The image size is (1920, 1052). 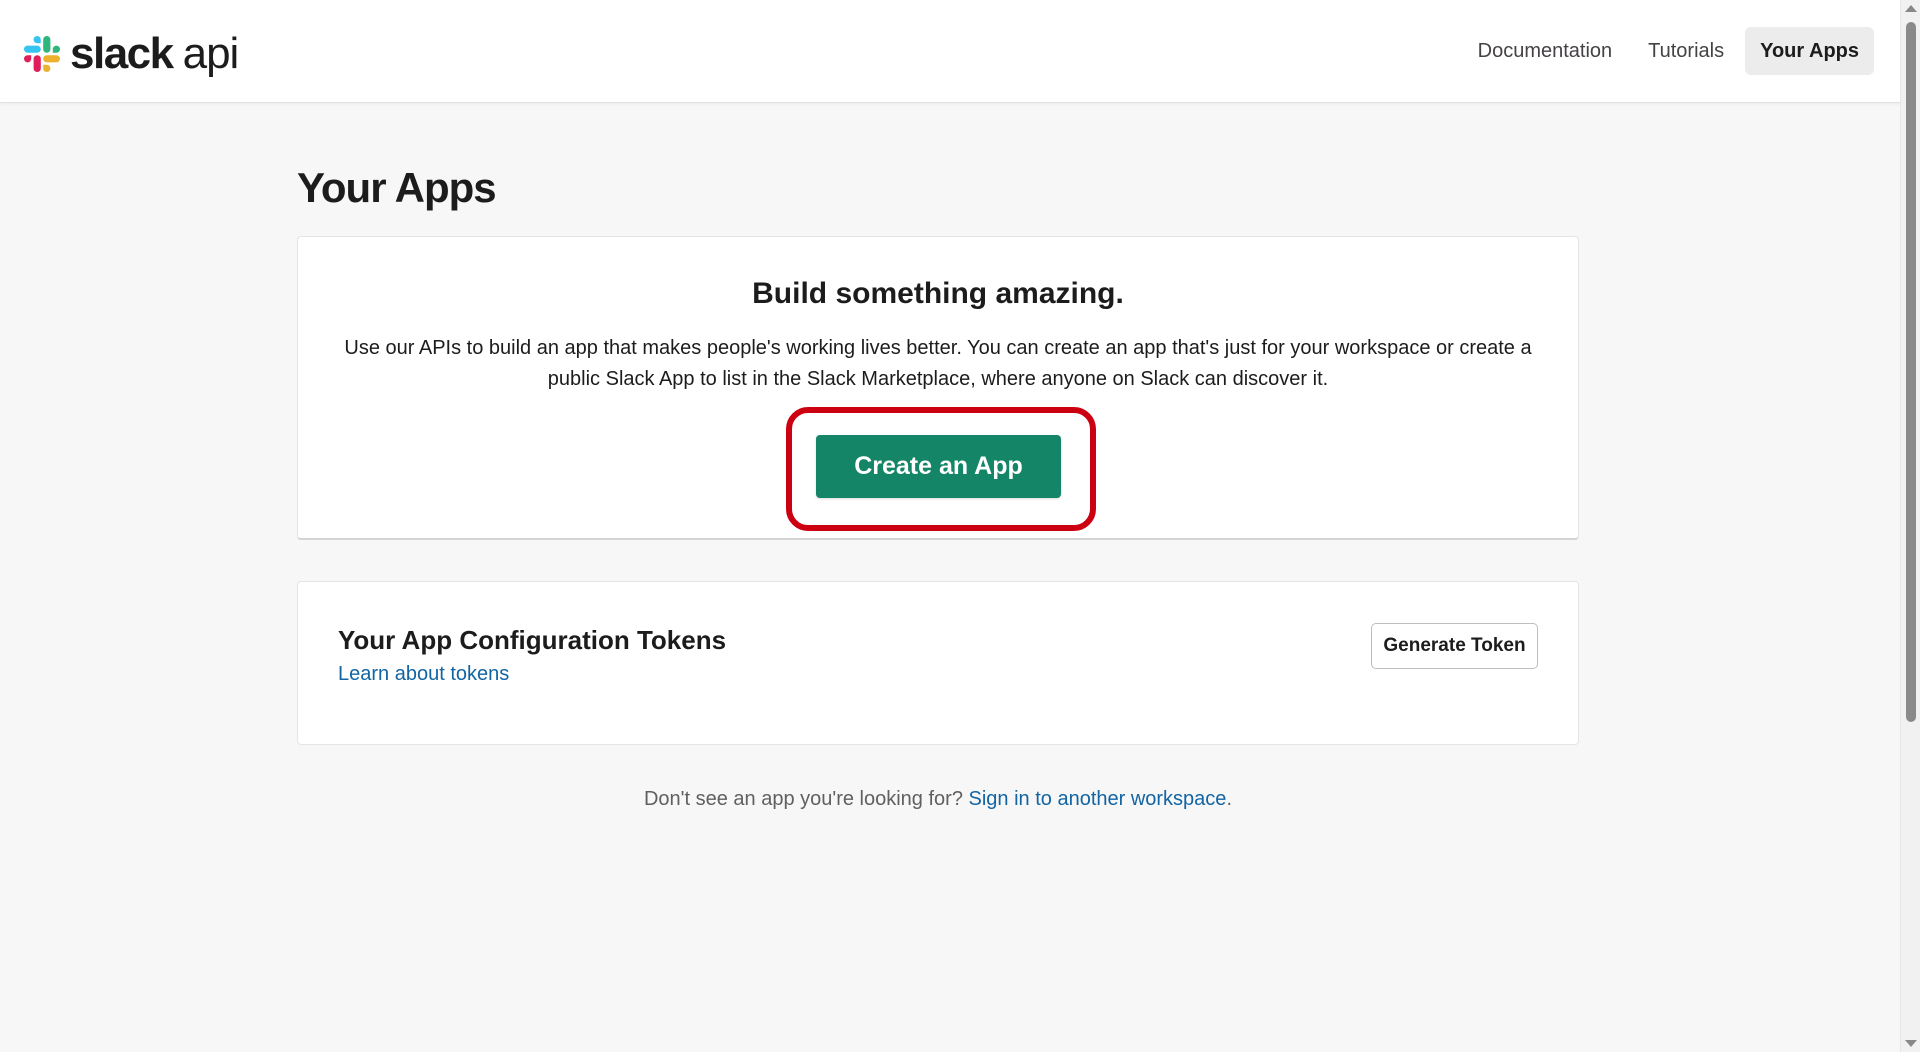 I want to click on nav-documentation-link: Documentation, so click(x=1545, y=51).